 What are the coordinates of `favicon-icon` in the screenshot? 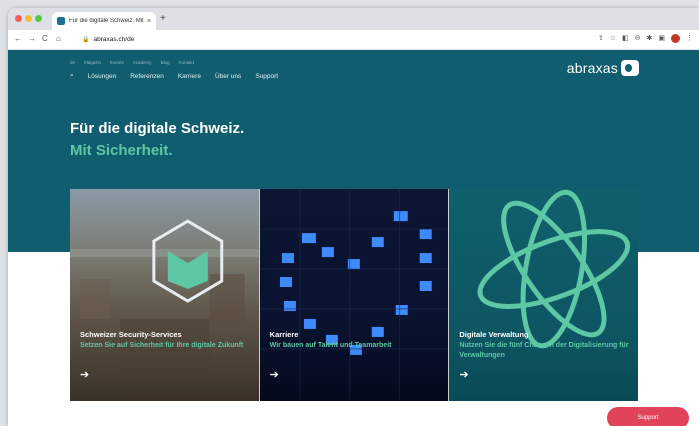 It's located at (61, 21).